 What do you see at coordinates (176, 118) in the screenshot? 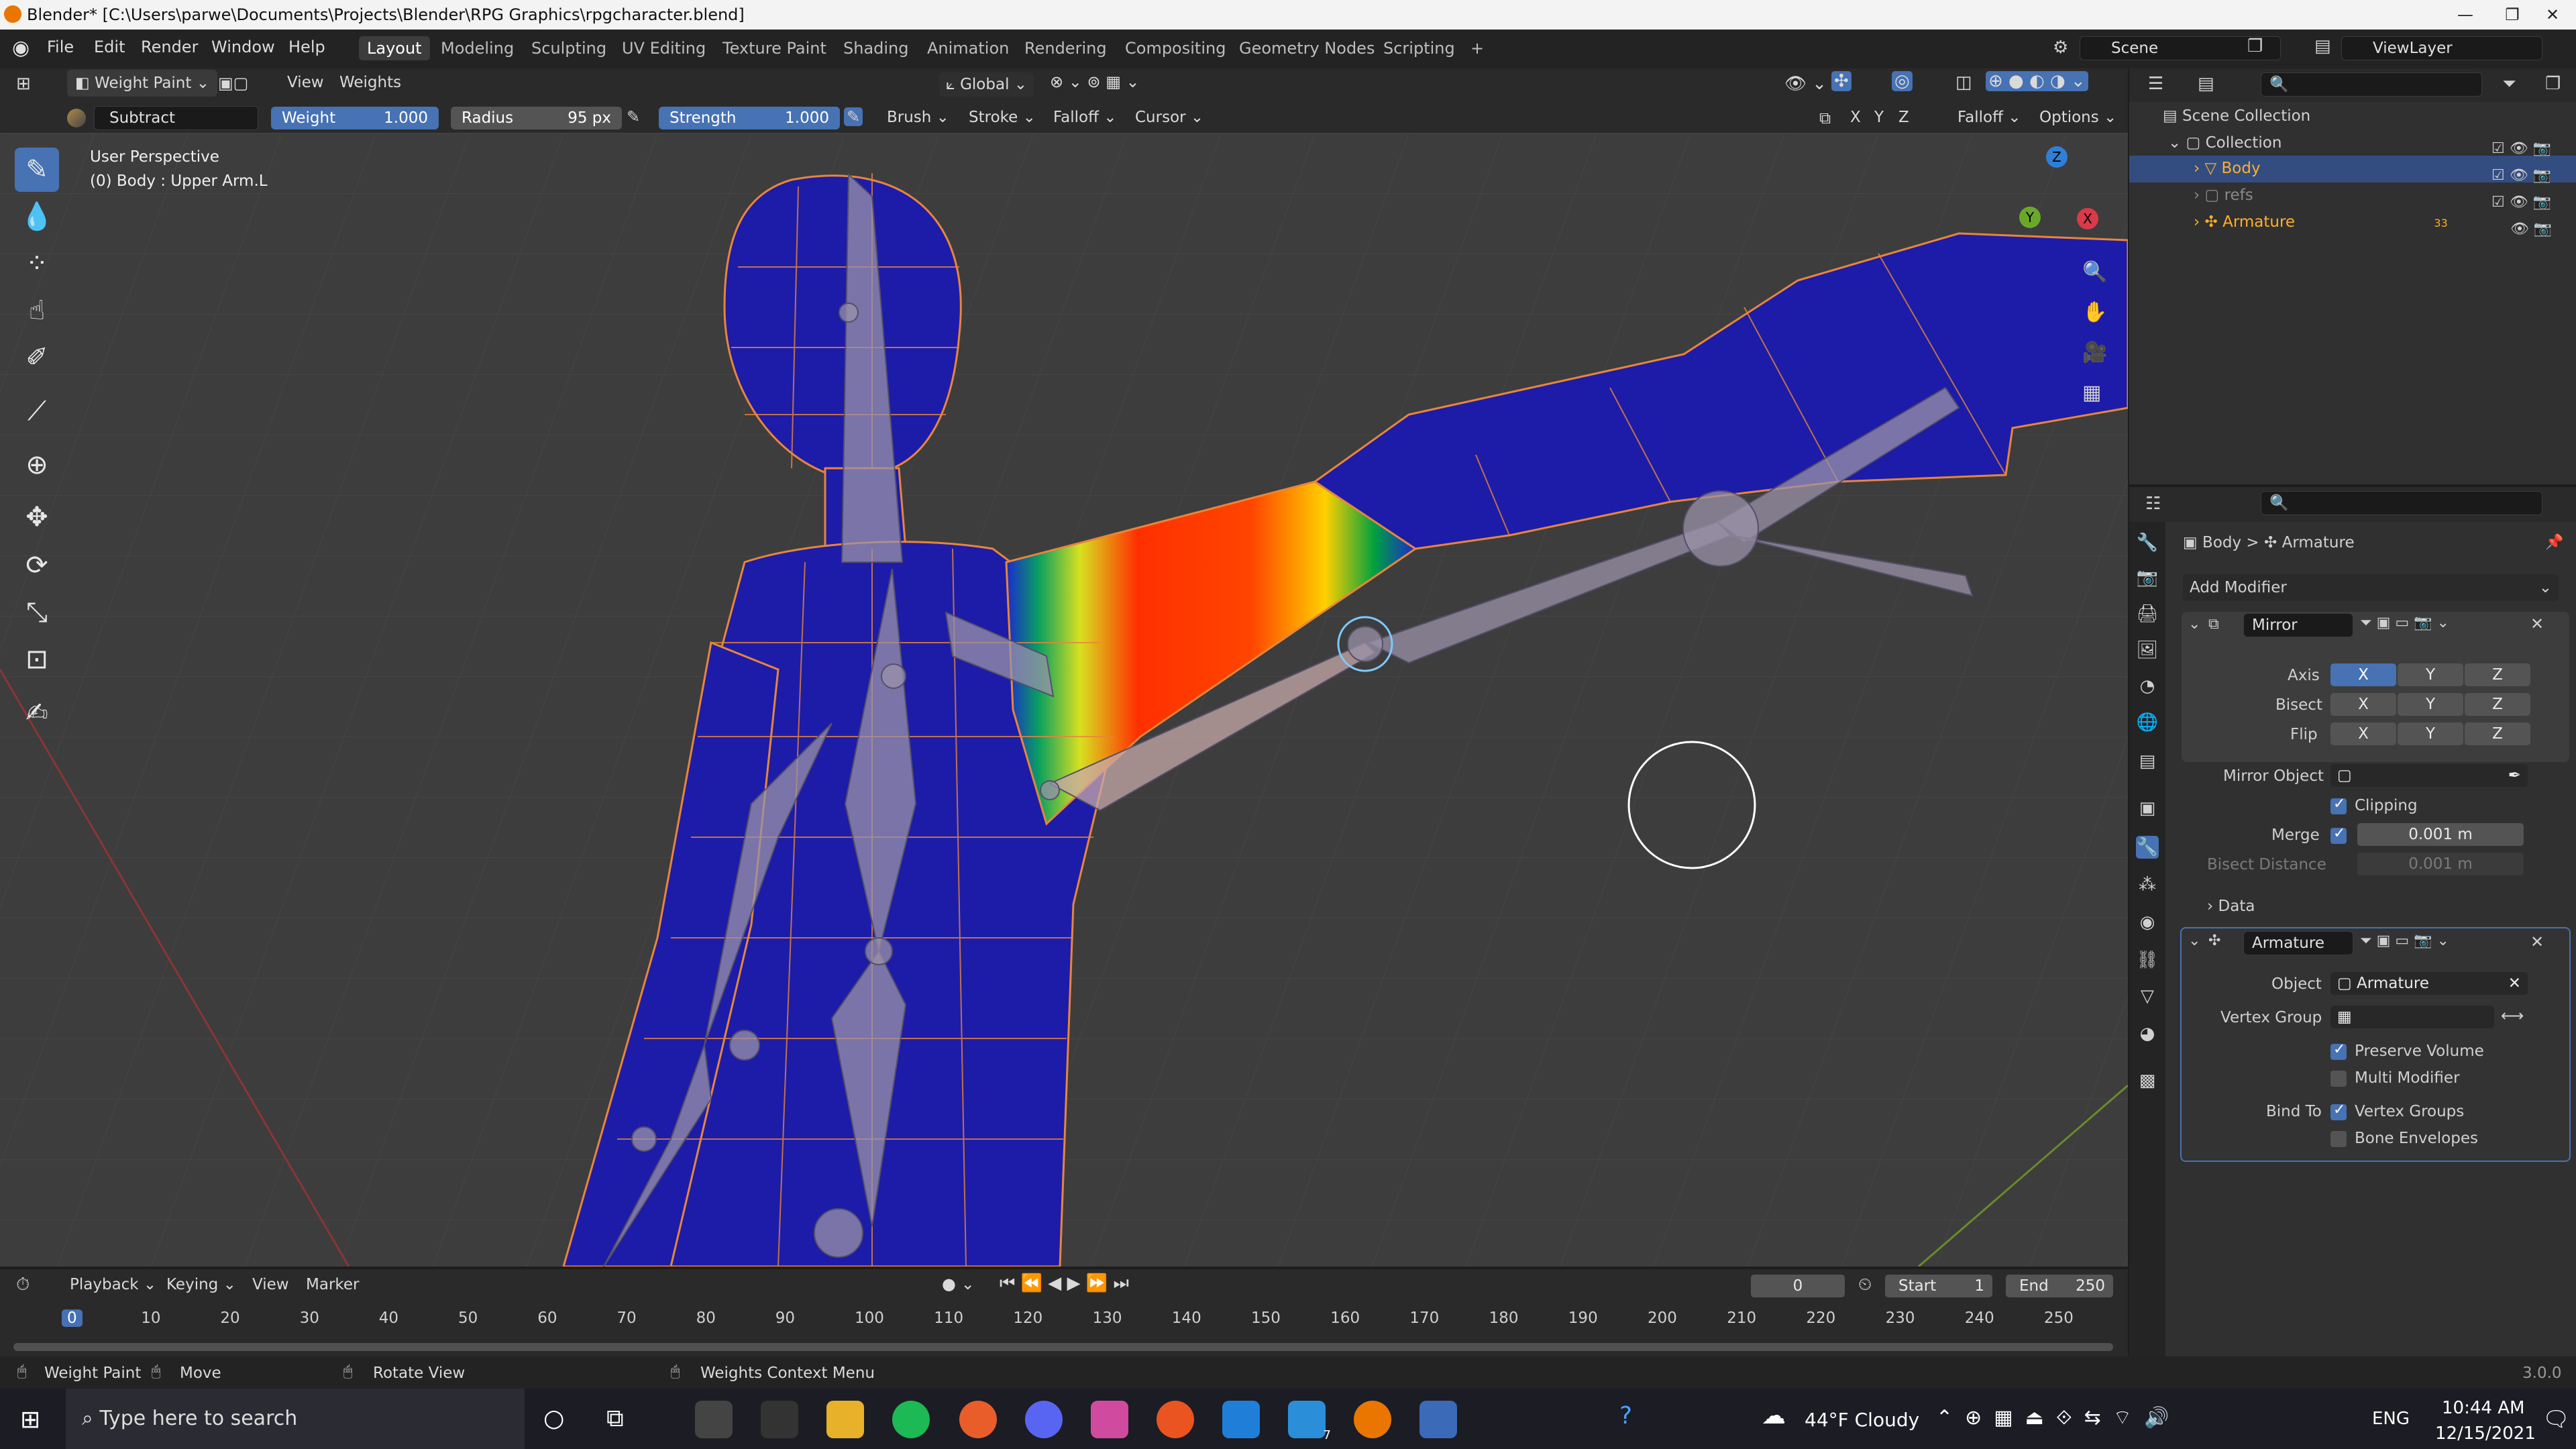
I see `brush-name-field: Subtract` at bounding box center [176, 118].